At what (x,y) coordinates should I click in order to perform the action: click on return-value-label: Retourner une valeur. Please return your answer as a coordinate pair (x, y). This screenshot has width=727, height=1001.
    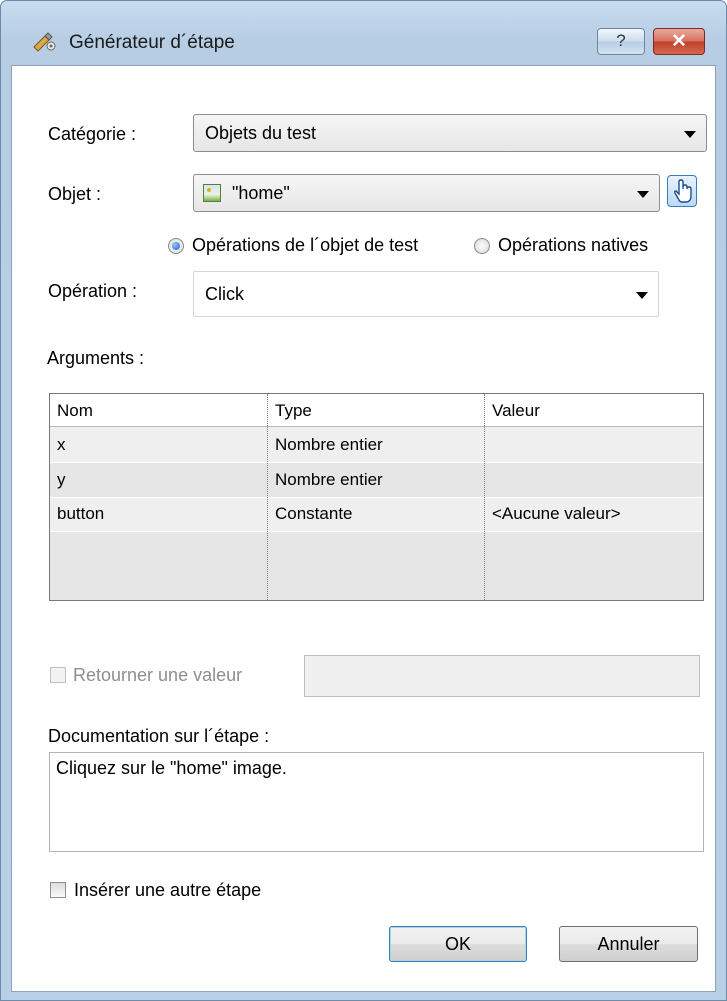
    Looking at the image, I should click on (158, 675).